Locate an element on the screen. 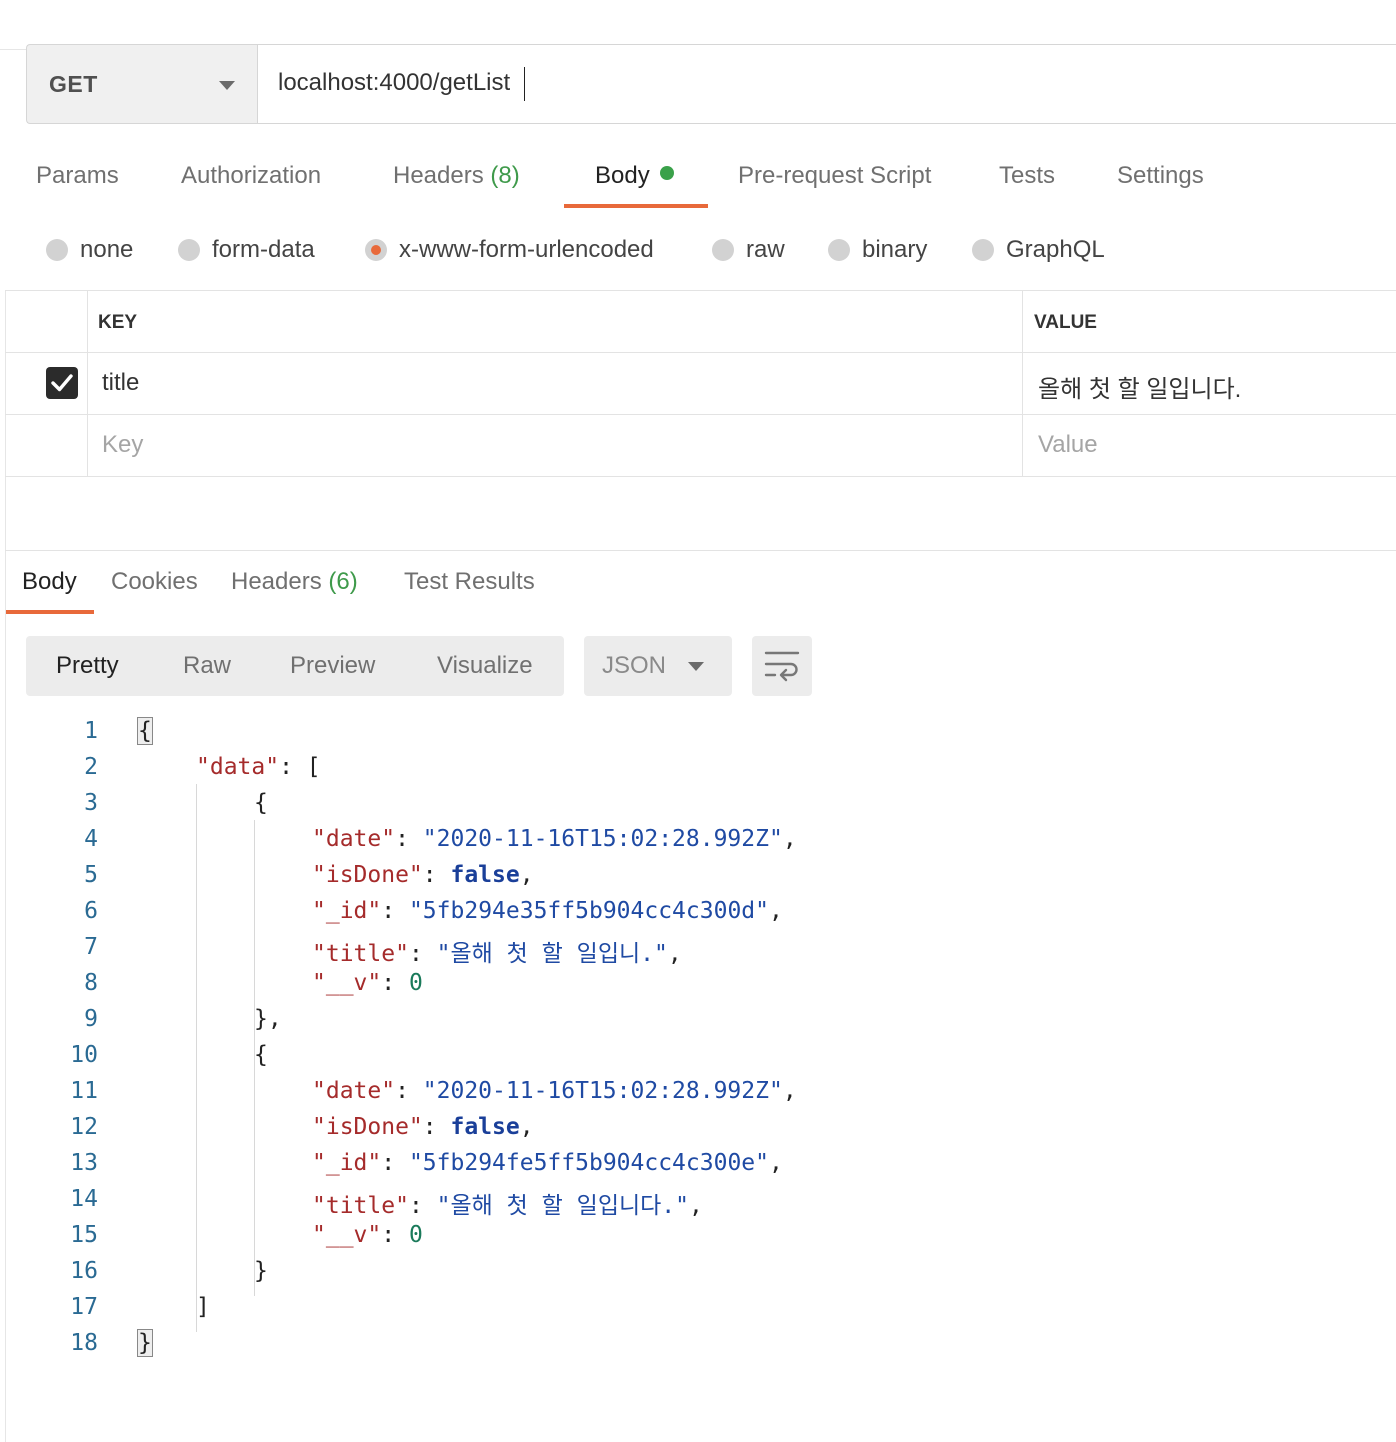 Image resolution: width=1396 pixels, height=1442 pixels. view-raw-button: Raw is located at coordinates (207, 666).